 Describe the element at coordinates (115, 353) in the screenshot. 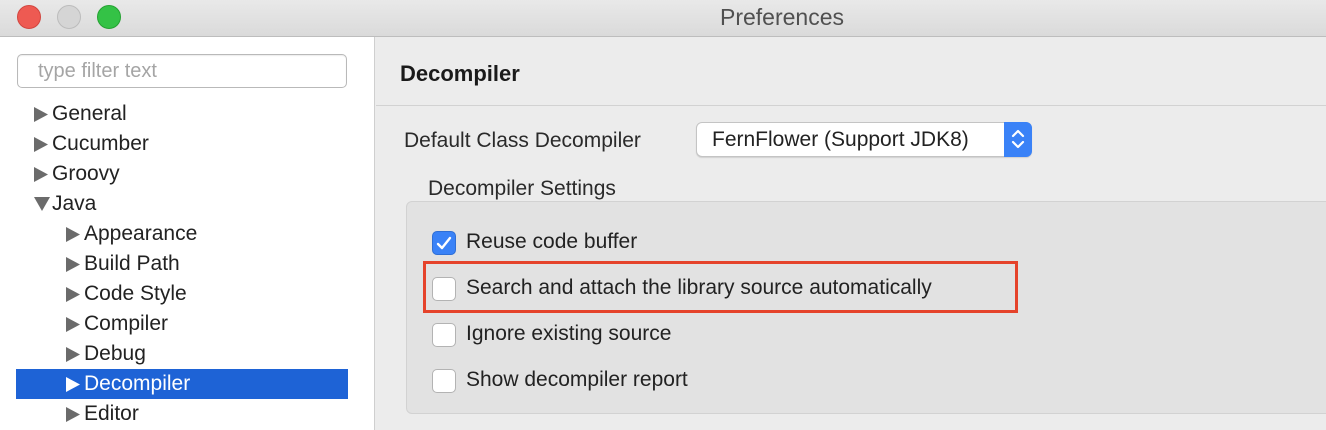

I see `tree-item-label: Debug` at that location.